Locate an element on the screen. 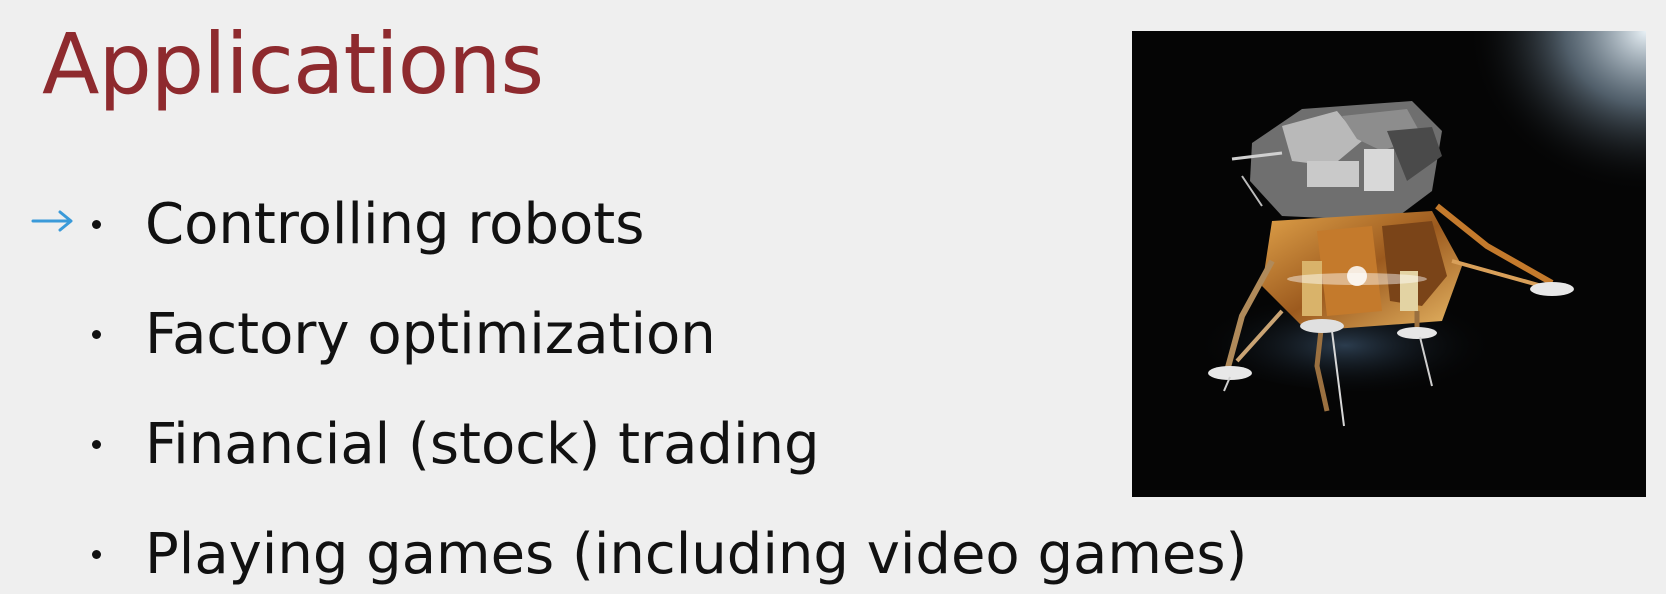 The height and width of the screenshot is (594, 1666). slide-title: Applications is located at coordinates (293, 64).